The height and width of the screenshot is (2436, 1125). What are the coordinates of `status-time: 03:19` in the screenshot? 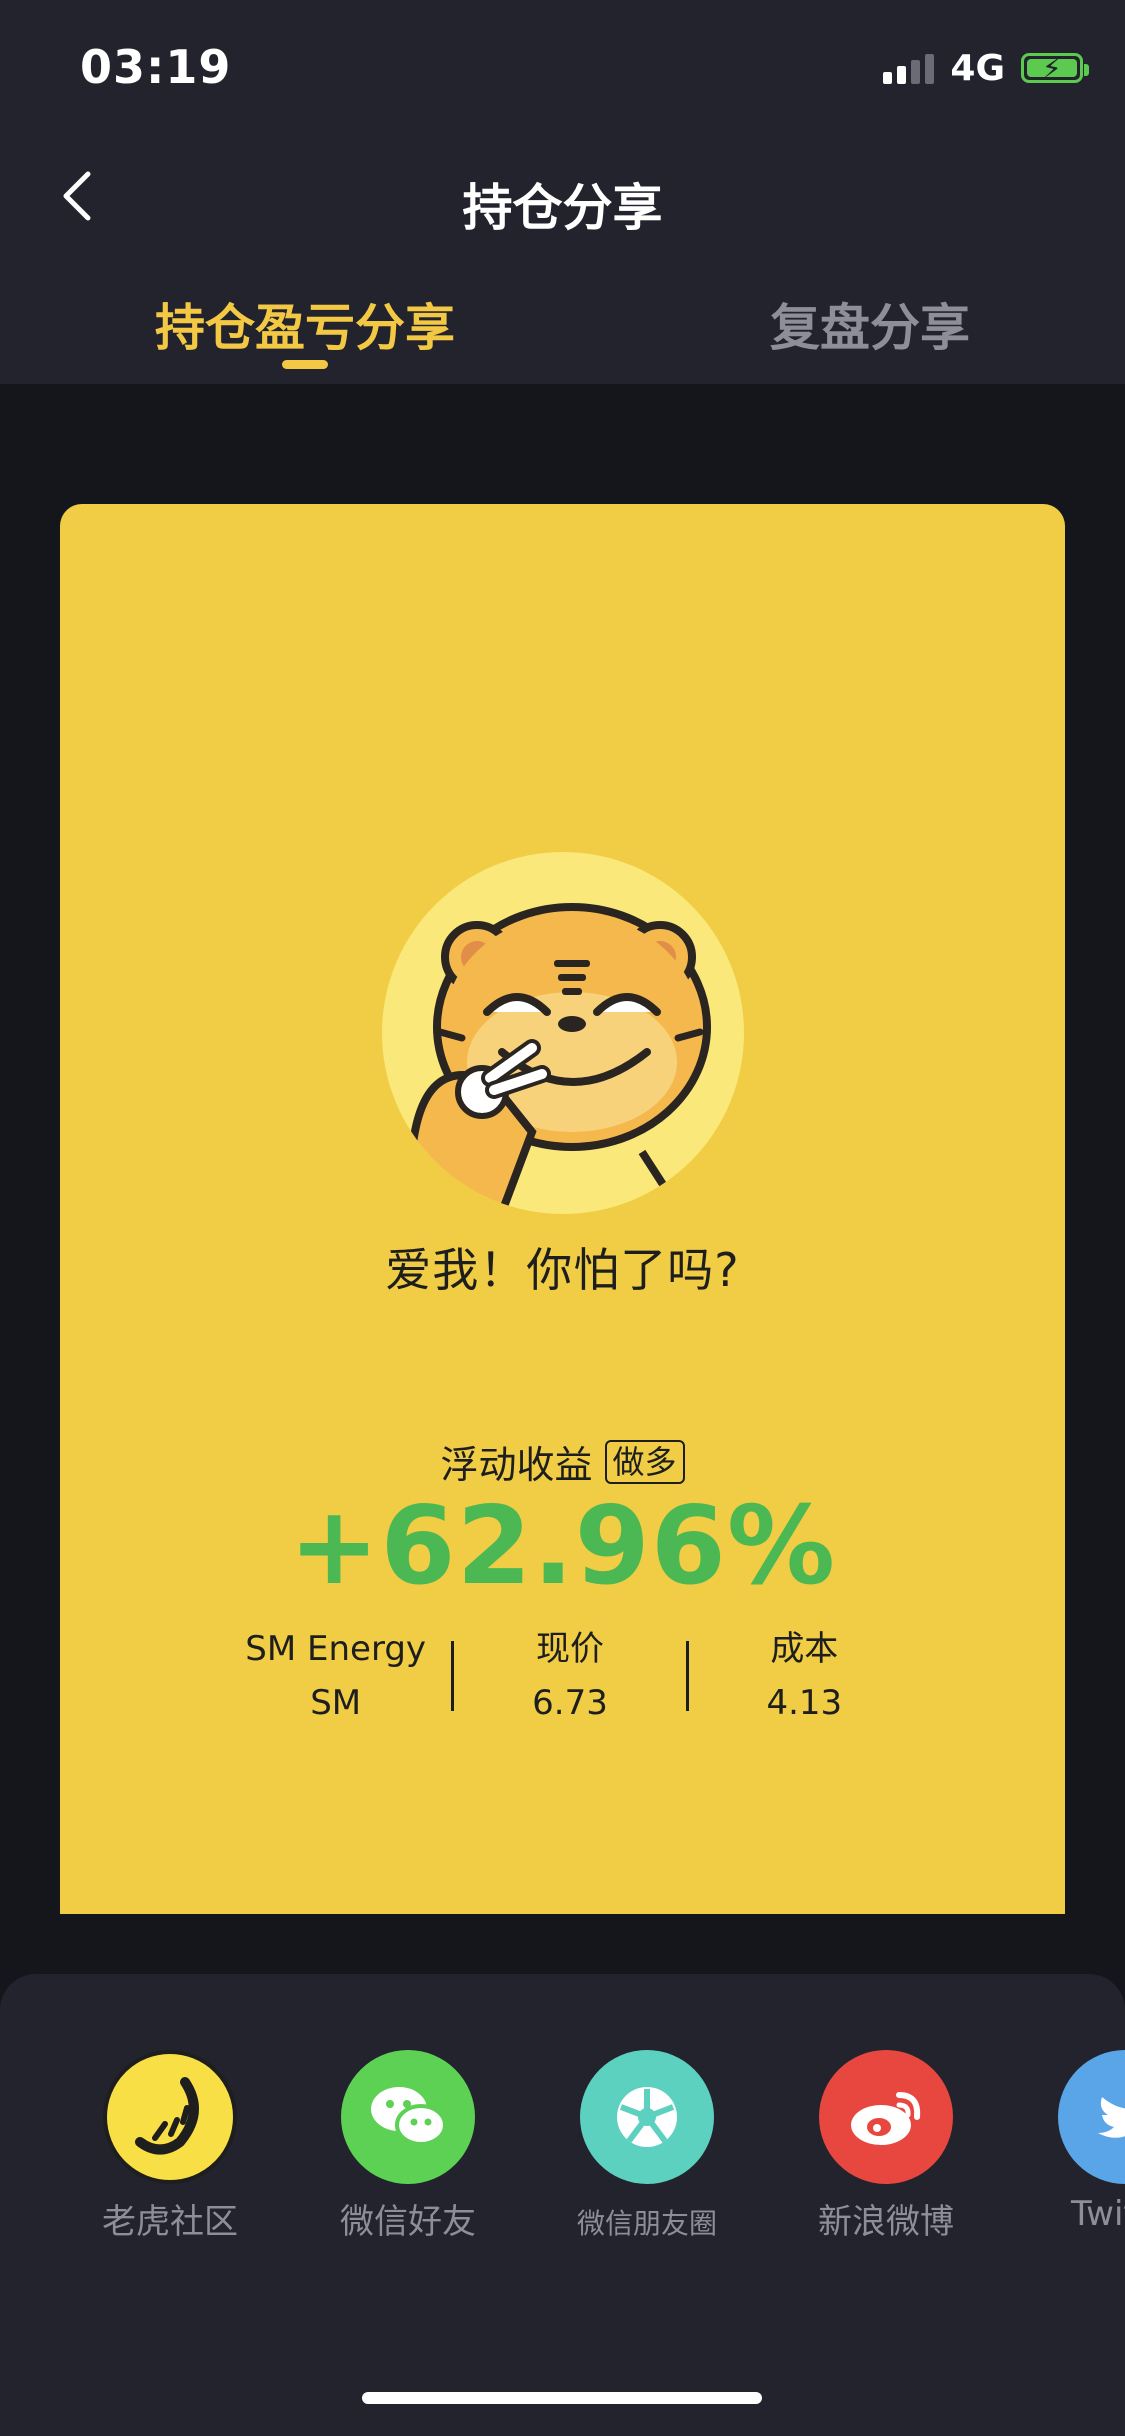 It's located at (156, 67).